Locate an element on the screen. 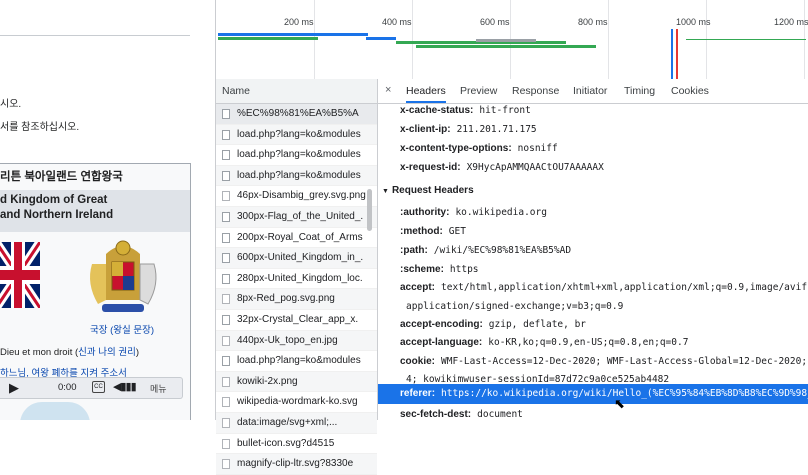 The width and height of the screenshot is (808, 475). header-row: x-client-ip: 211.201.71.175 is located at coordinates (468, 129).